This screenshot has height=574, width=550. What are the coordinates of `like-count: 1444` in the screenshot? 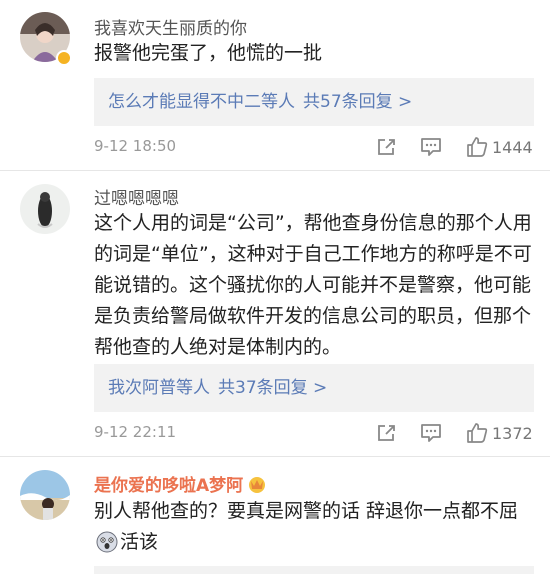 It's located at (512, 147).